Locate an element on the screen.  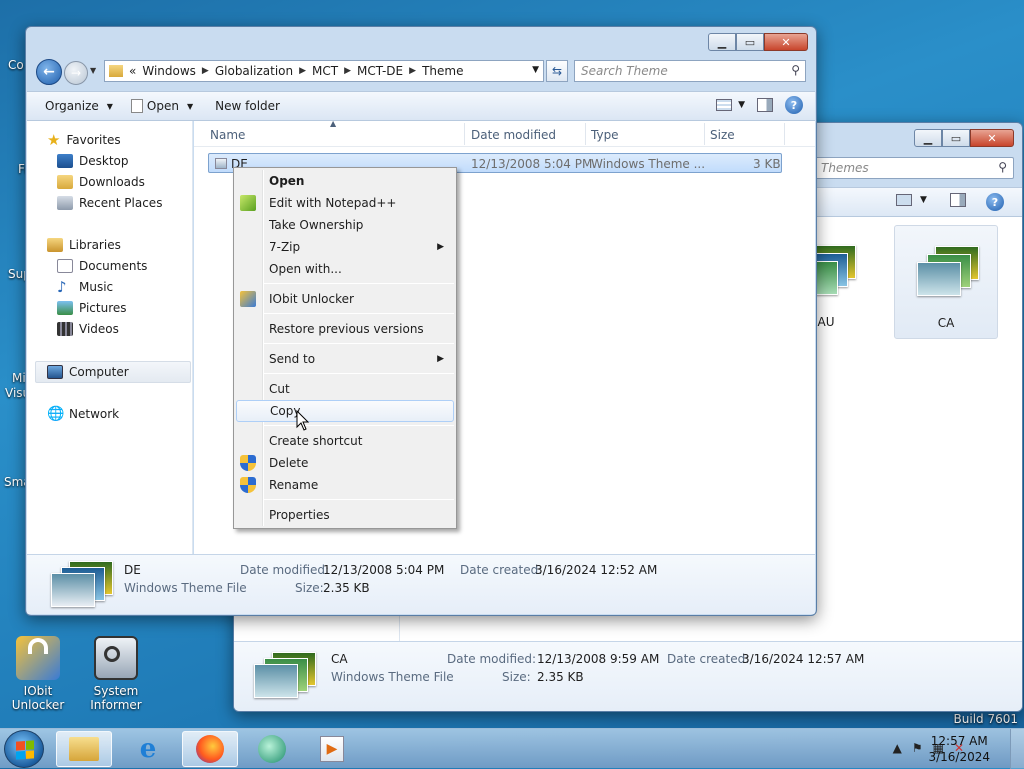
menu-item-rename: Rename is located at coordinates (345, 485).